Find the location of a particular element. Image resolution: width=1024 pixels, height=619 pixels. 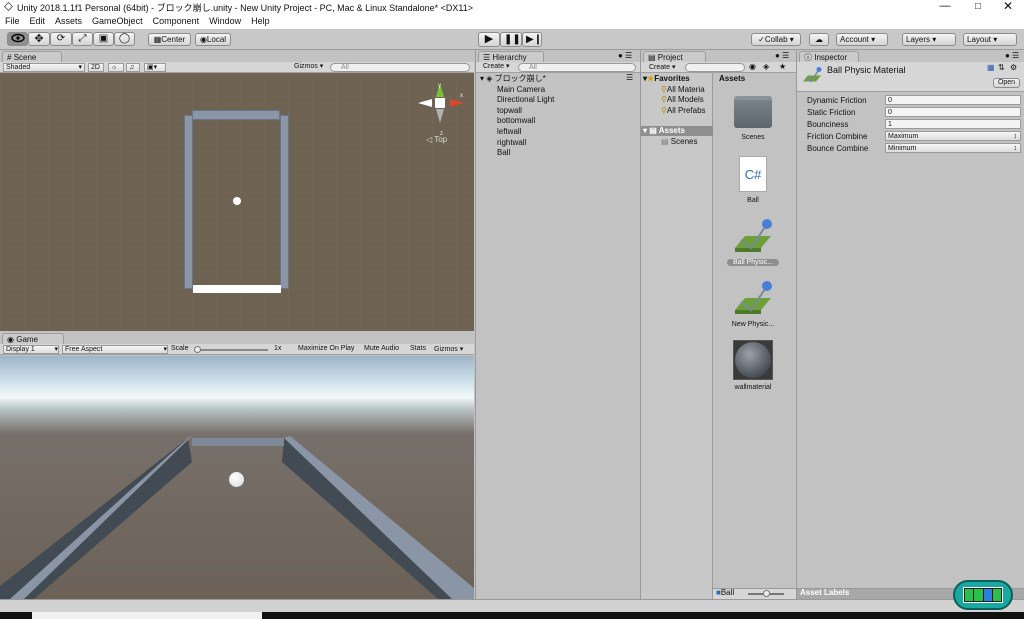

folder-icon: ▤ is located at coordinates (665, 141).